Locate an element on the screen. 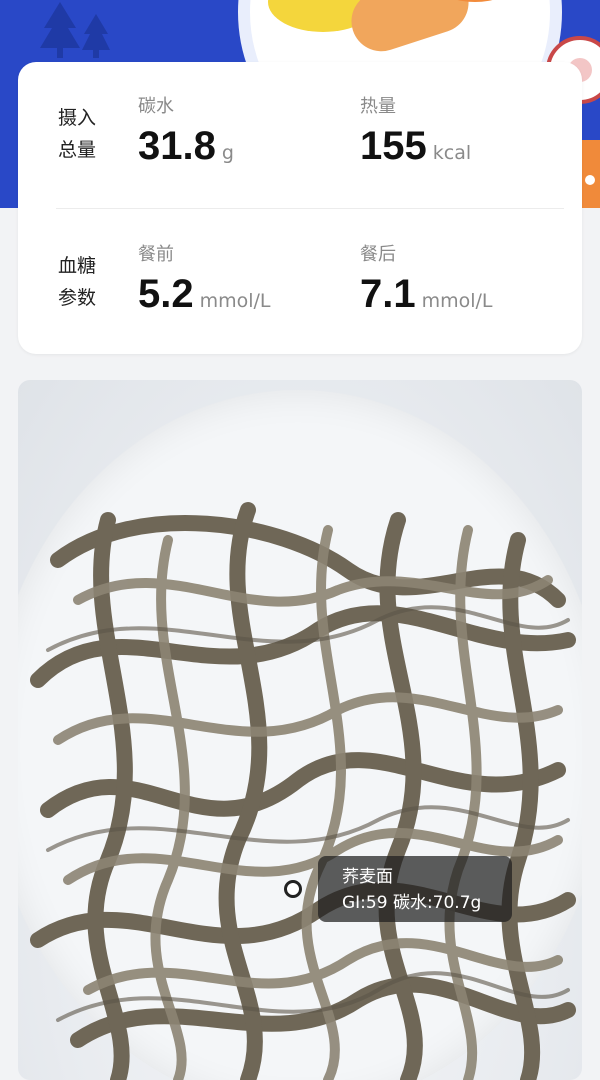 The image size is (600, 1080). calories-label: 热量 is located at coordinates (378, 106).